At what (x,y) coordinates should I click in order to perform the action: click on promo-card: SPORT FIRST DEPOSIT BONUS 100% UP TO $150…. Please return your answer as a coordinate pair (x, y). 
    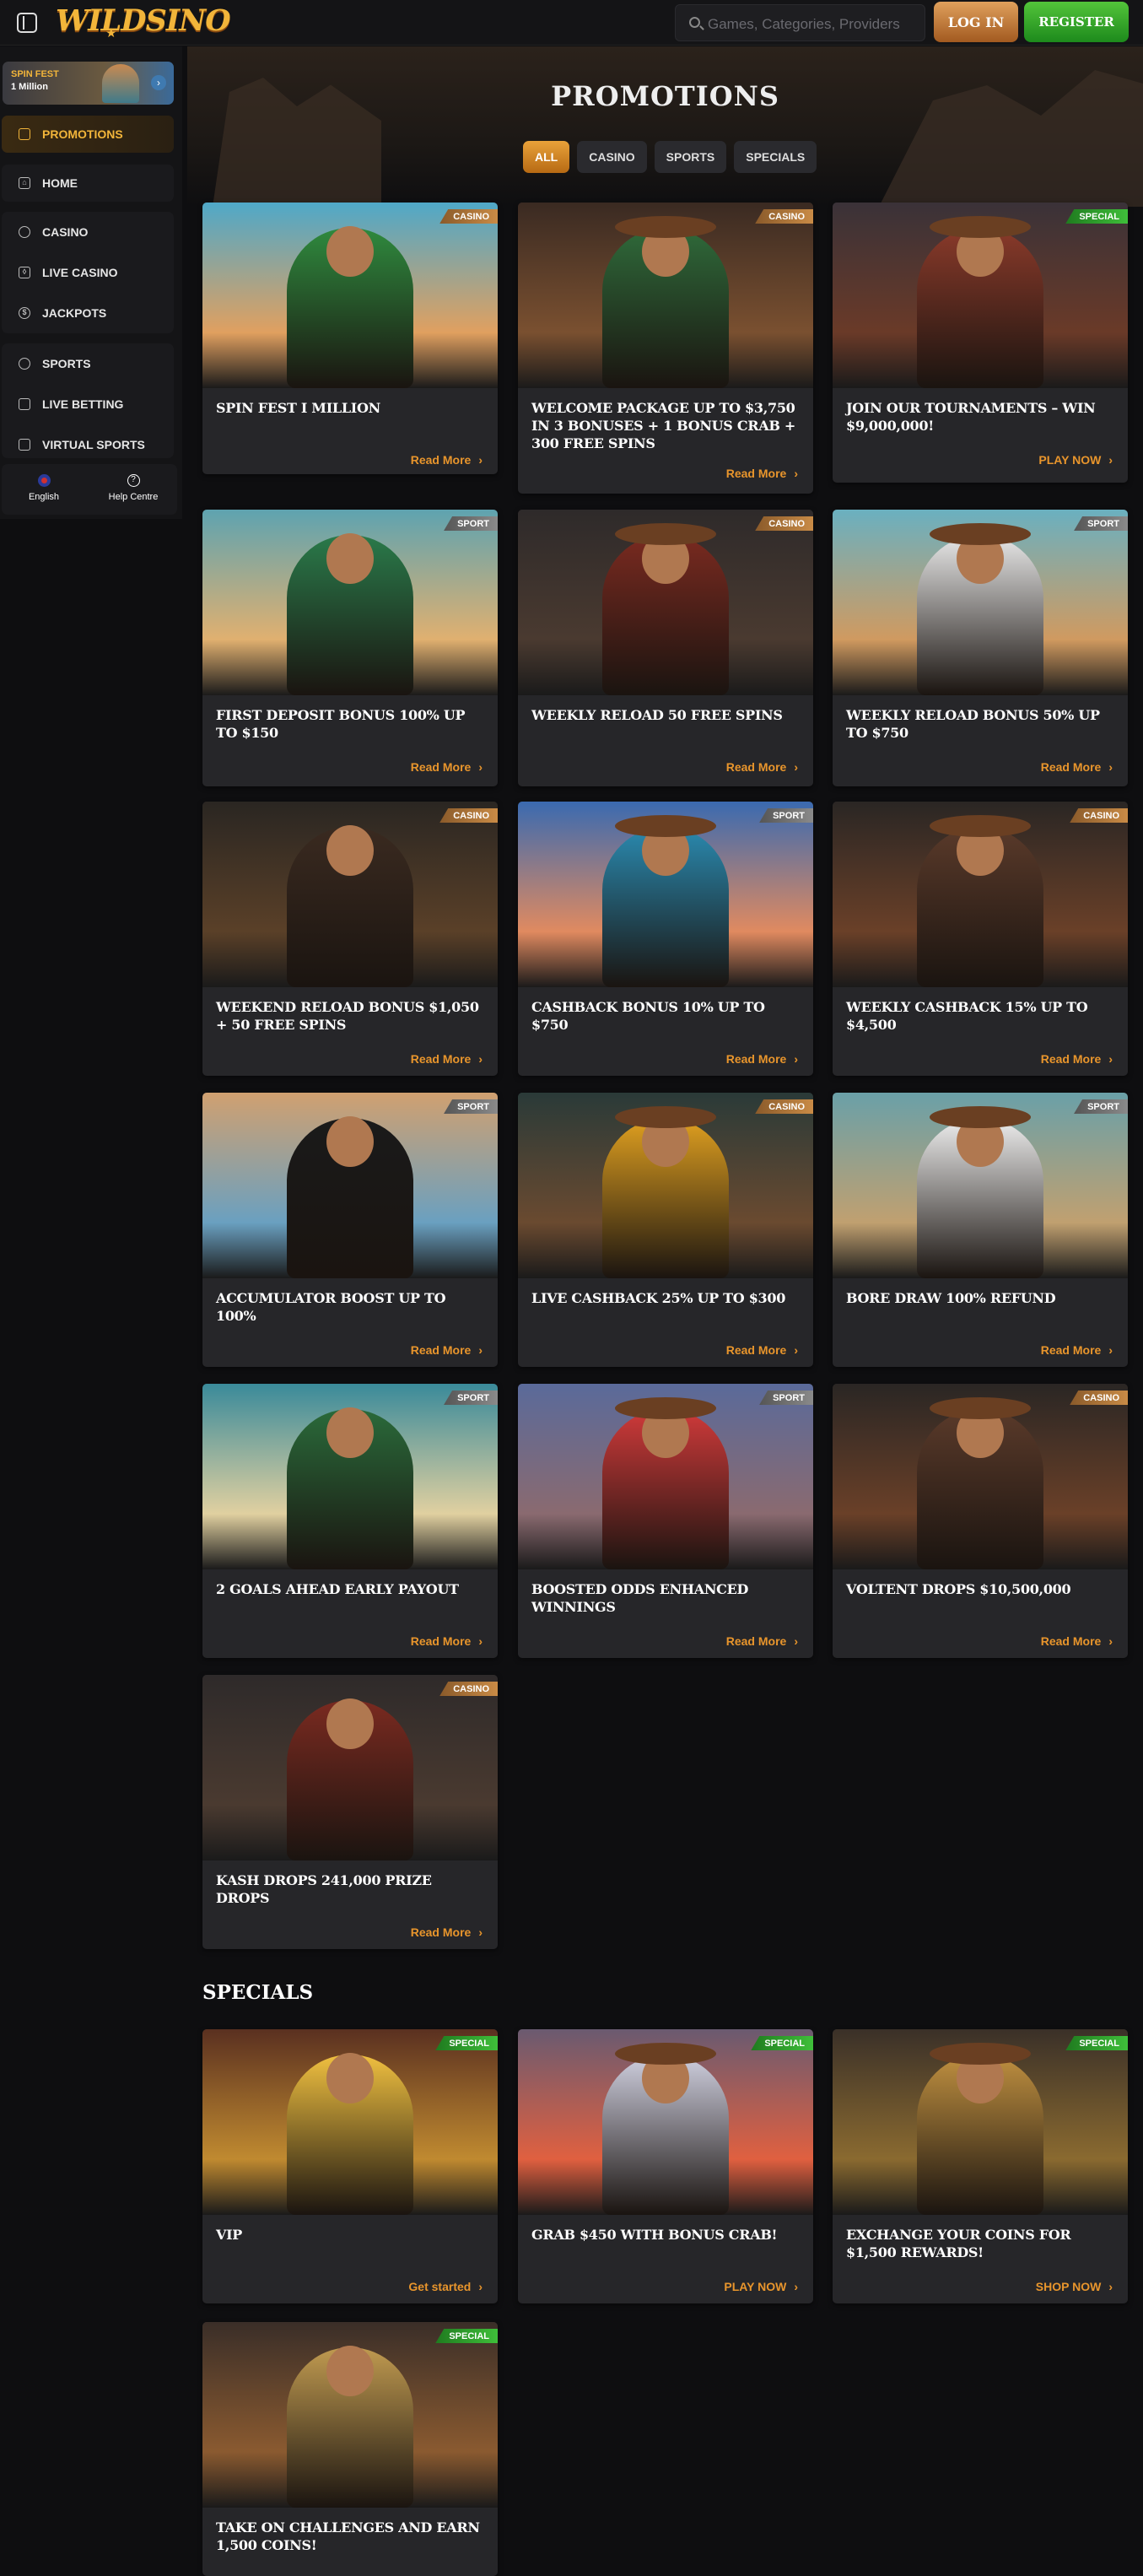
    Looking at the image, I should click on (350, 648).